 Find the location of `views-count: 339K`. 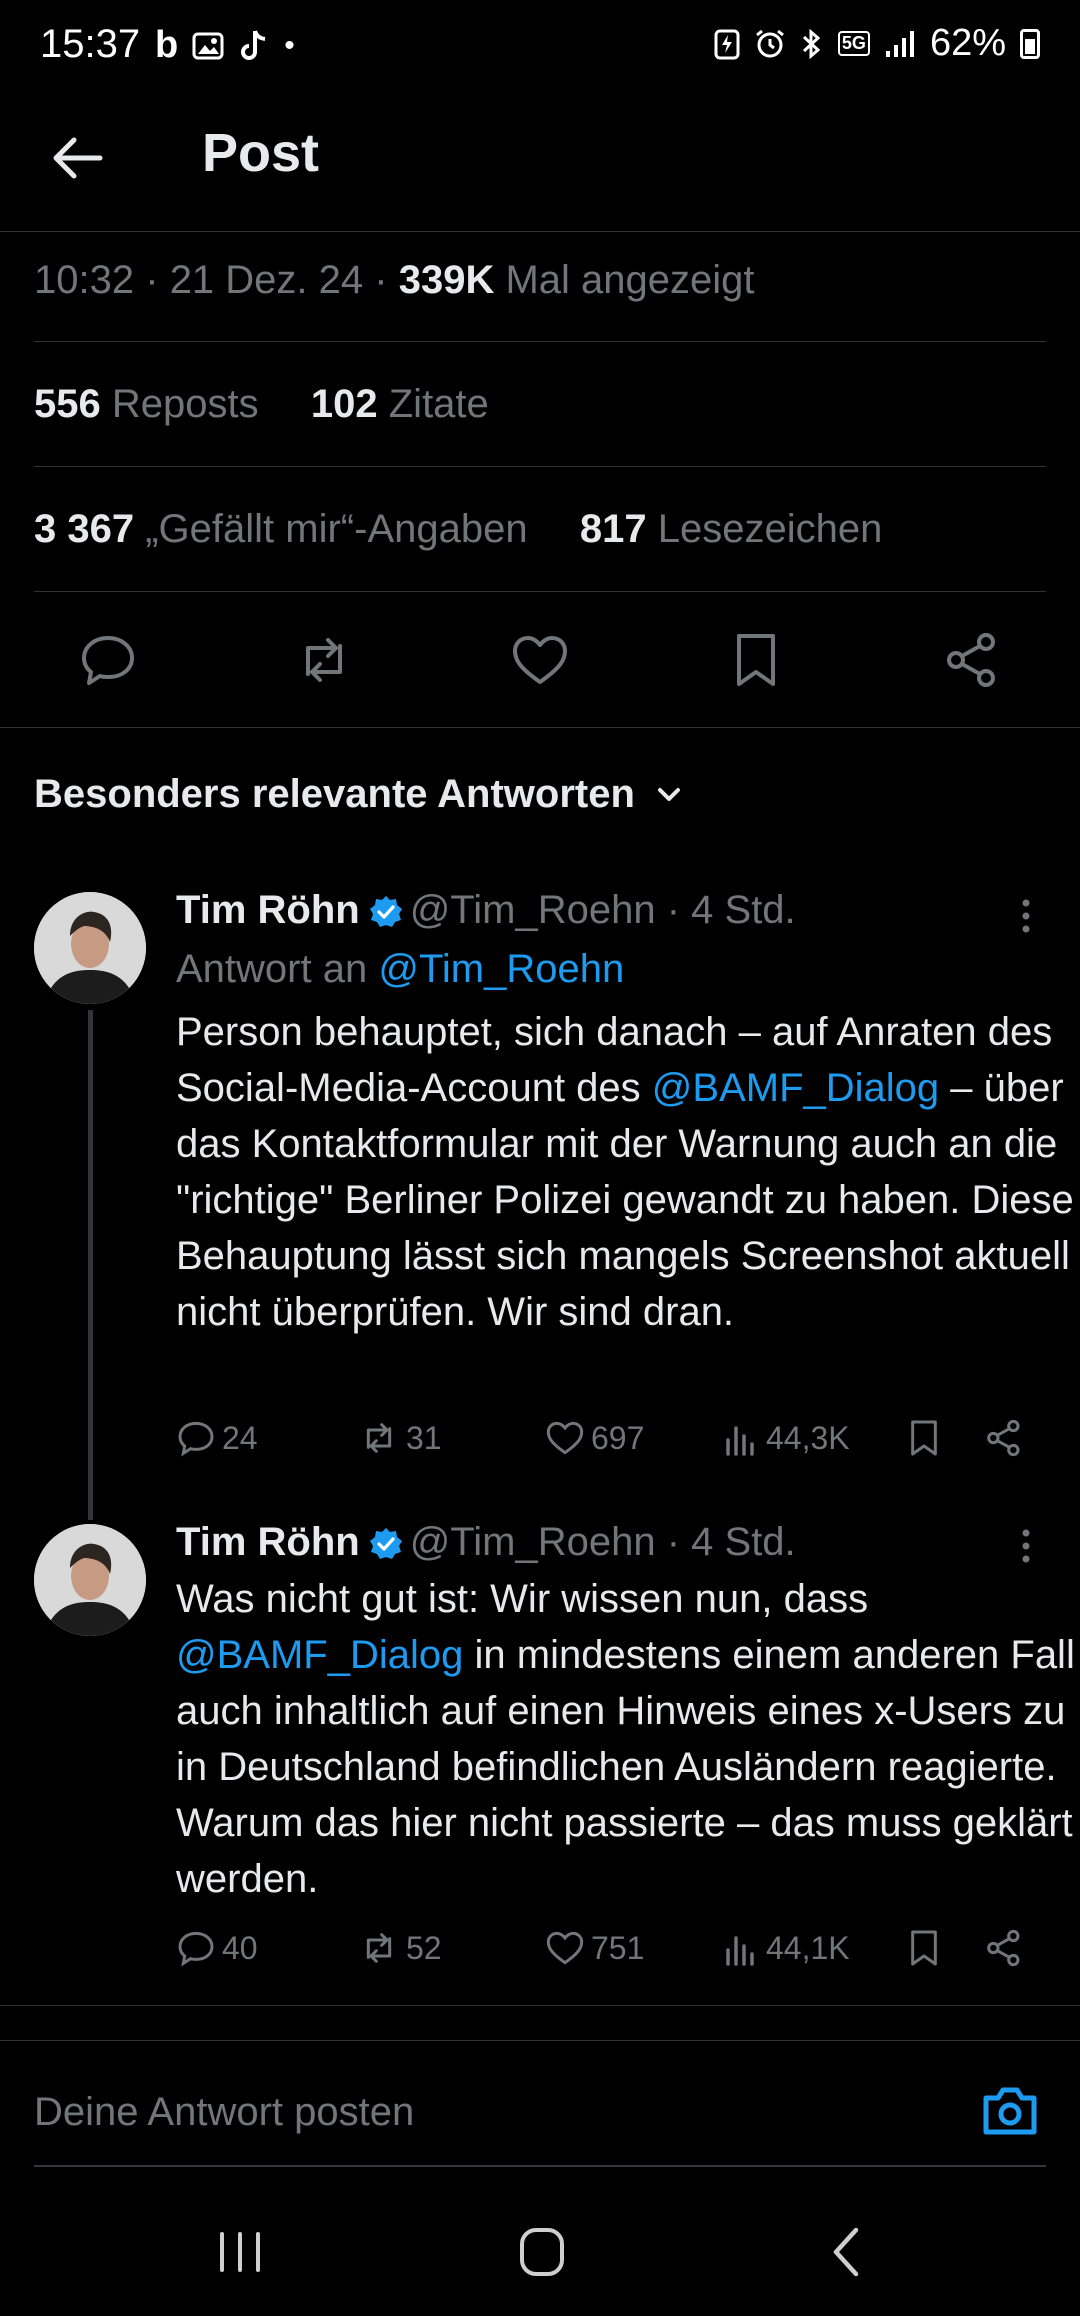

views-count: 339K is located at coordinates (446, 280).